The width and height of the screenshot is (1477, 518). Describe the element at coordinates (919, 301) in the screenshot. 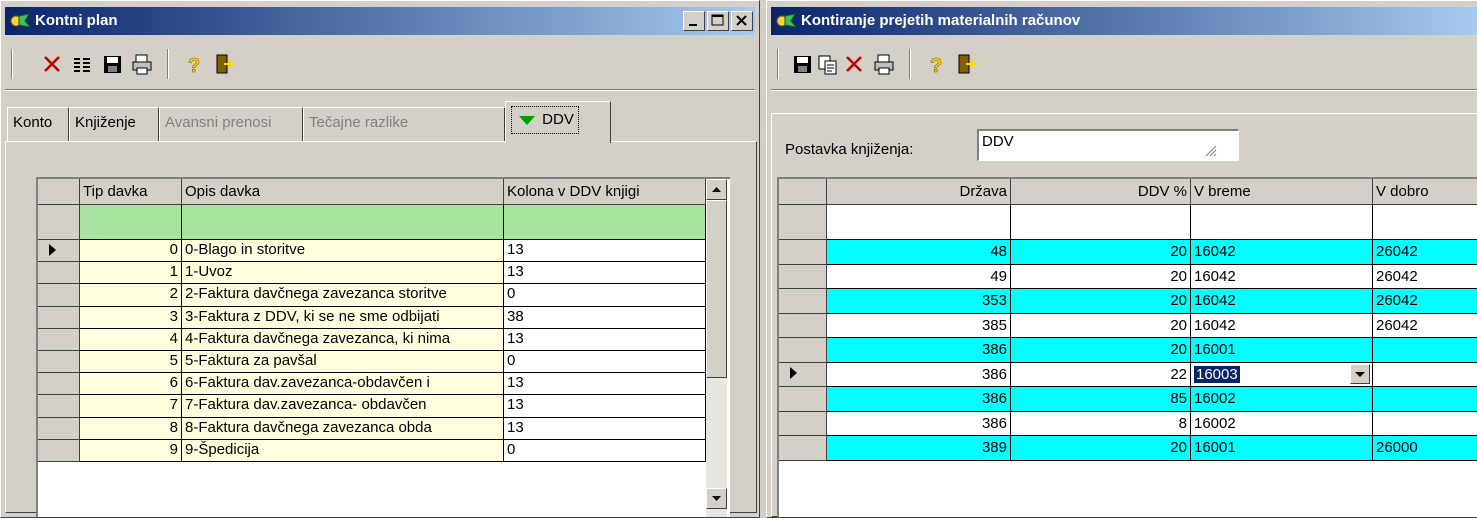

I see `grid-cell: 353` at that location.